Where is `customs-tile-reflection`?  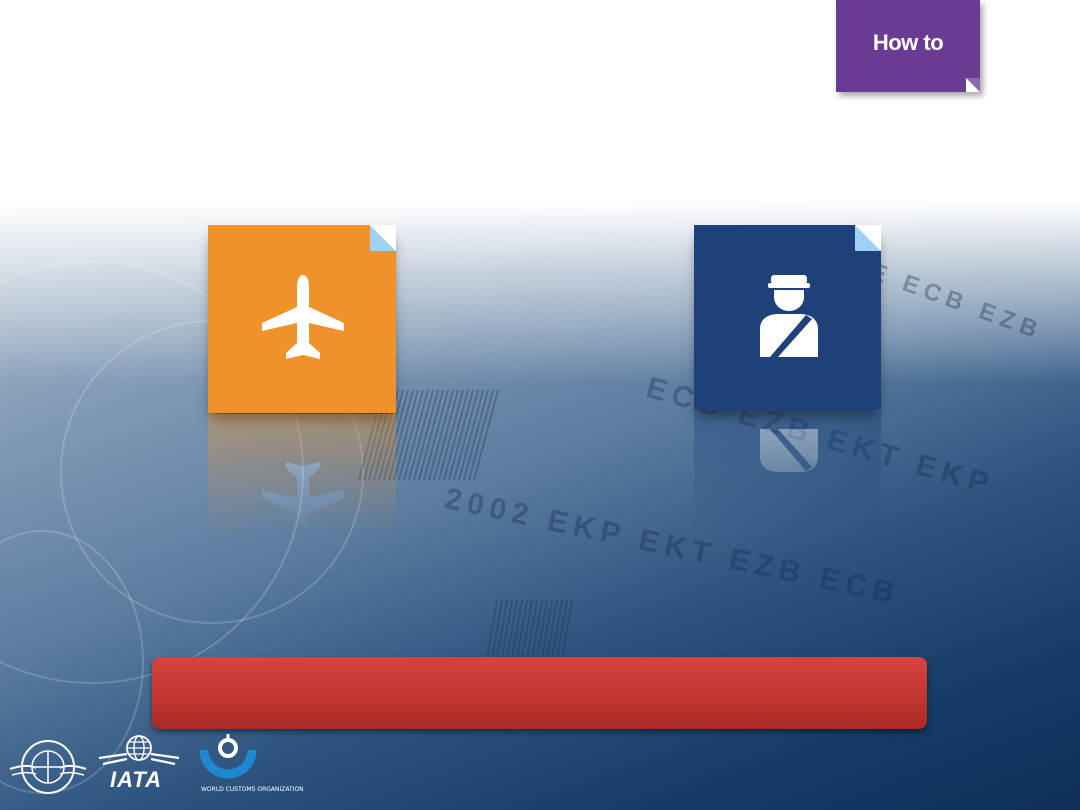 customs-tile-reflection is located at coordinates (787, 471).